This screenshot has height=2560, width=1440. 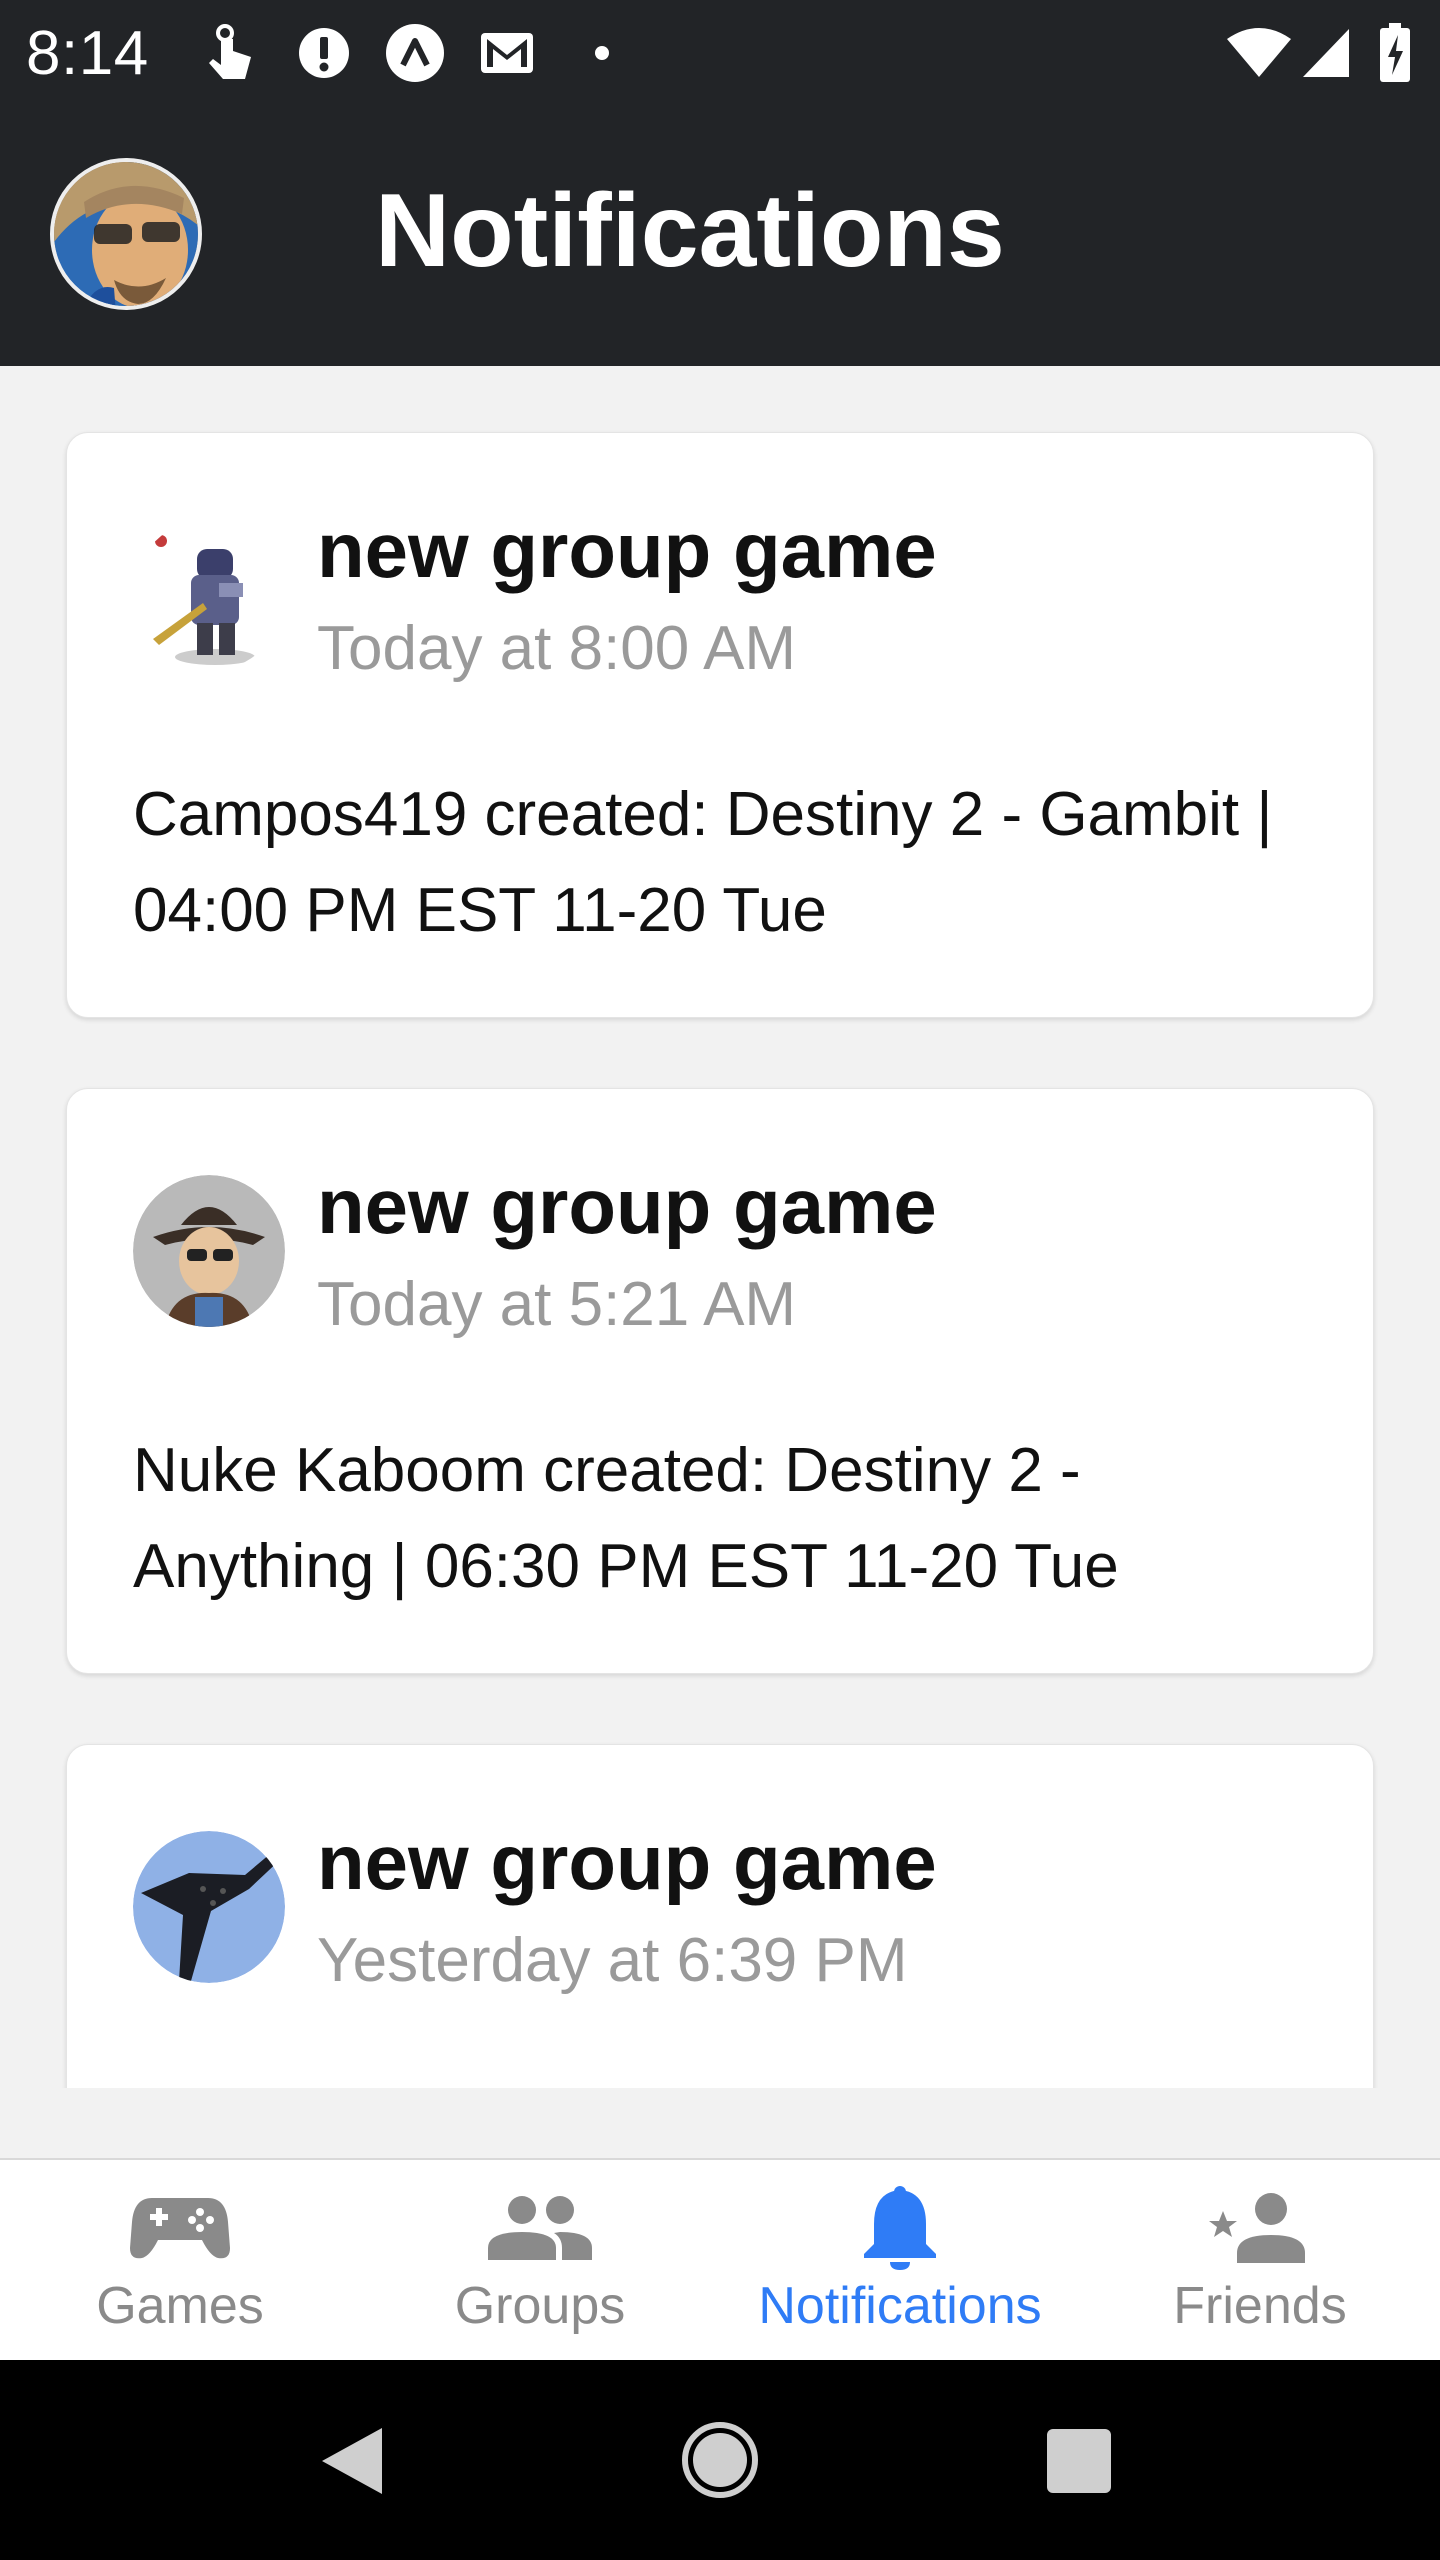 I want to click on nav-label: Games, so click(x=180, y=2306).